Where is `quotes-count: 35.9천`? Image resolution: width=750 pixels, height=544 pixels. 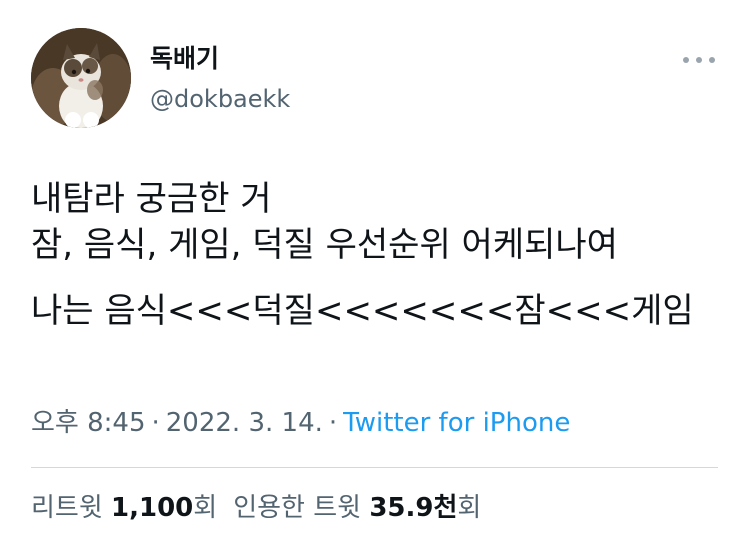
quotes-count: 35.9천 is located at coordinates (413, 508).